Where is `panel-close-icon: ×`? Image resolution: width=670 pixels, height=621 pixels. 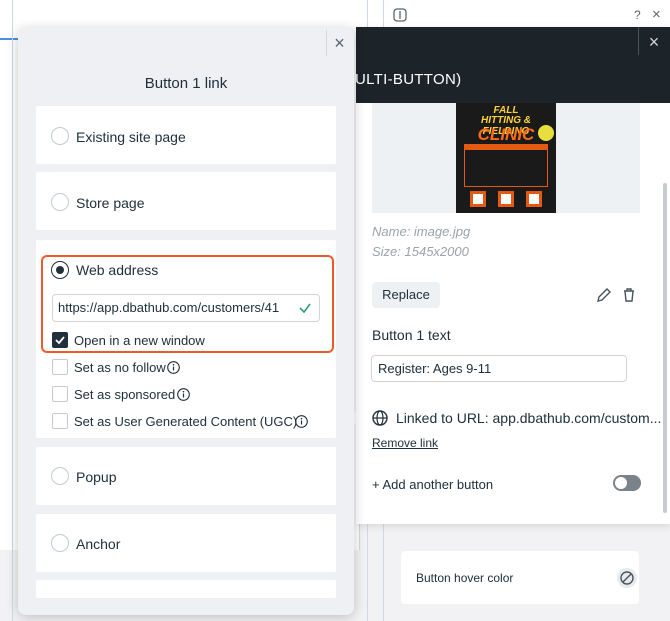
panel-close-icon: × is located at coordinates (654, 42).